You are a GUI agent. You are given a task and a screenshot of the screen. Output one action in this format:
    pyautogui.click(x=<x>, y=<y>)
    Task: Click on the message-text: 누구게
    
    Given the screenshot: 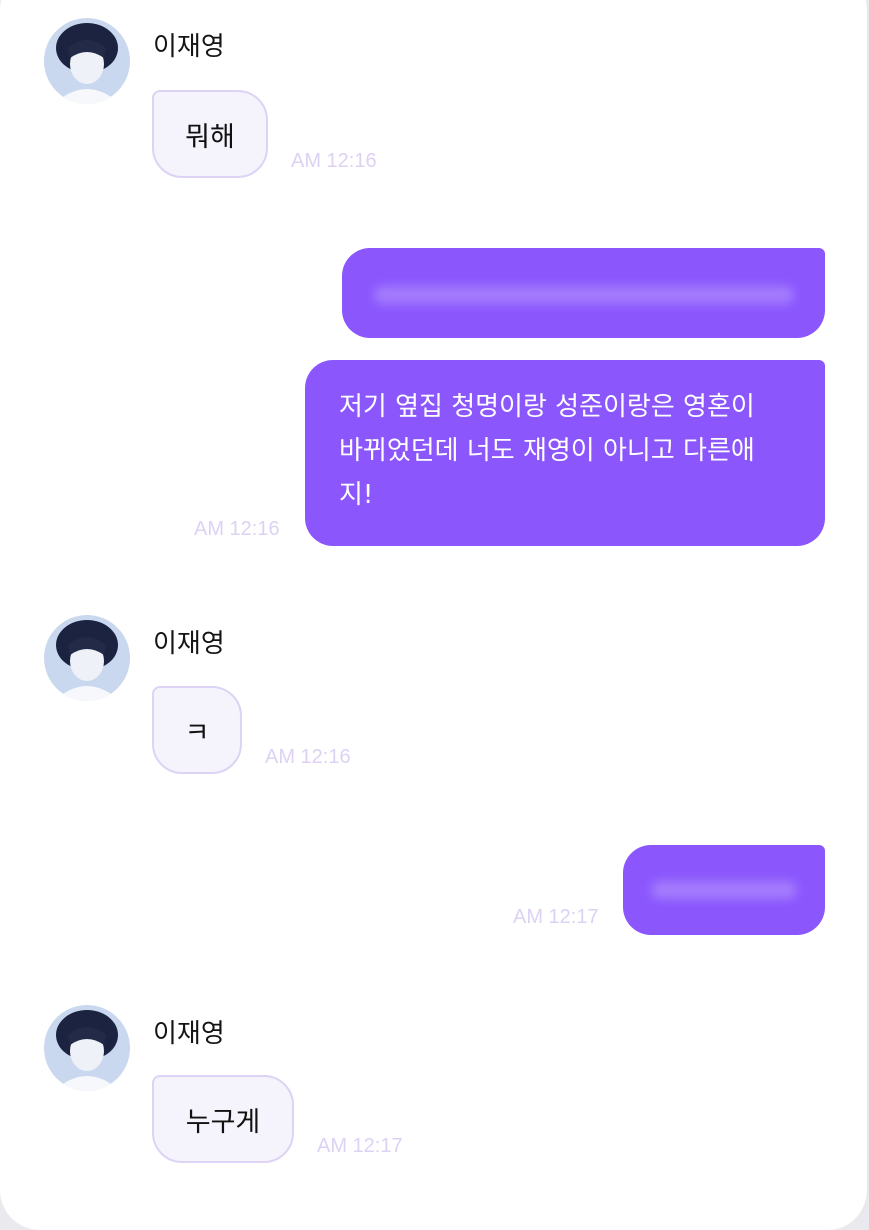 What is the action you would take?
    pyautogui.click(x=223, y=1122)
    